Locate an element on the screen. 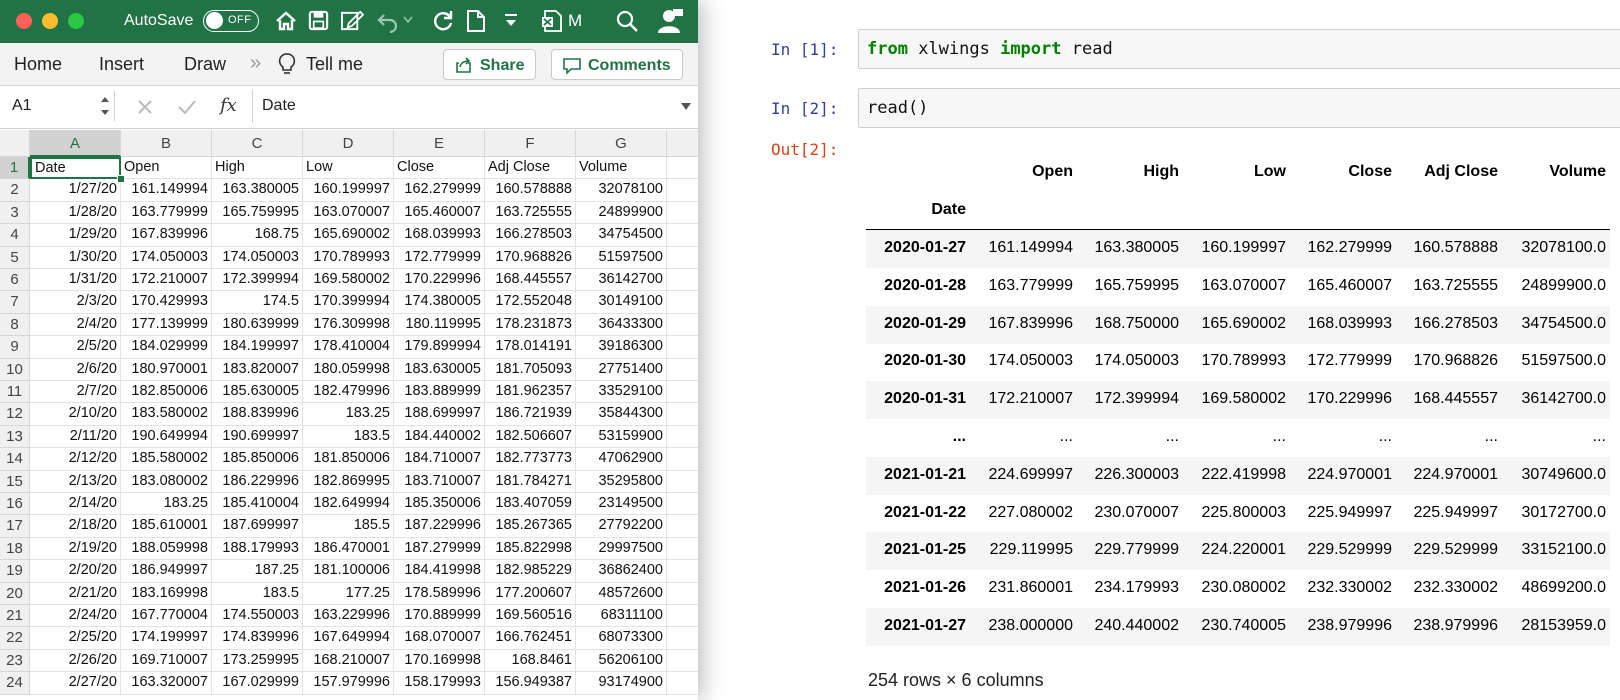 This screenshot has height=700, width=1620. cell: 163.779999 is located at coordinates (166, 213).